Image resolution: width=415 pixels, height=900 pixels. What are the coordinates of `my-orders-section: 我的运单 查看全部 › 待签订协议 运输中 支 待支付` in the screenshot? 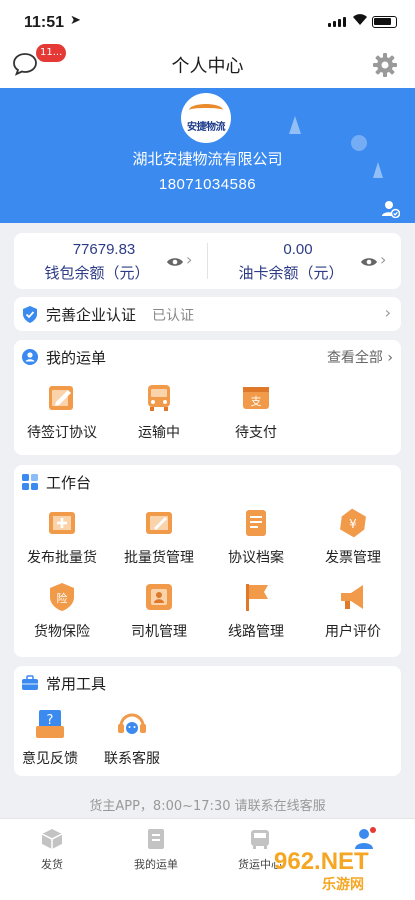 It's located at (207, 397).